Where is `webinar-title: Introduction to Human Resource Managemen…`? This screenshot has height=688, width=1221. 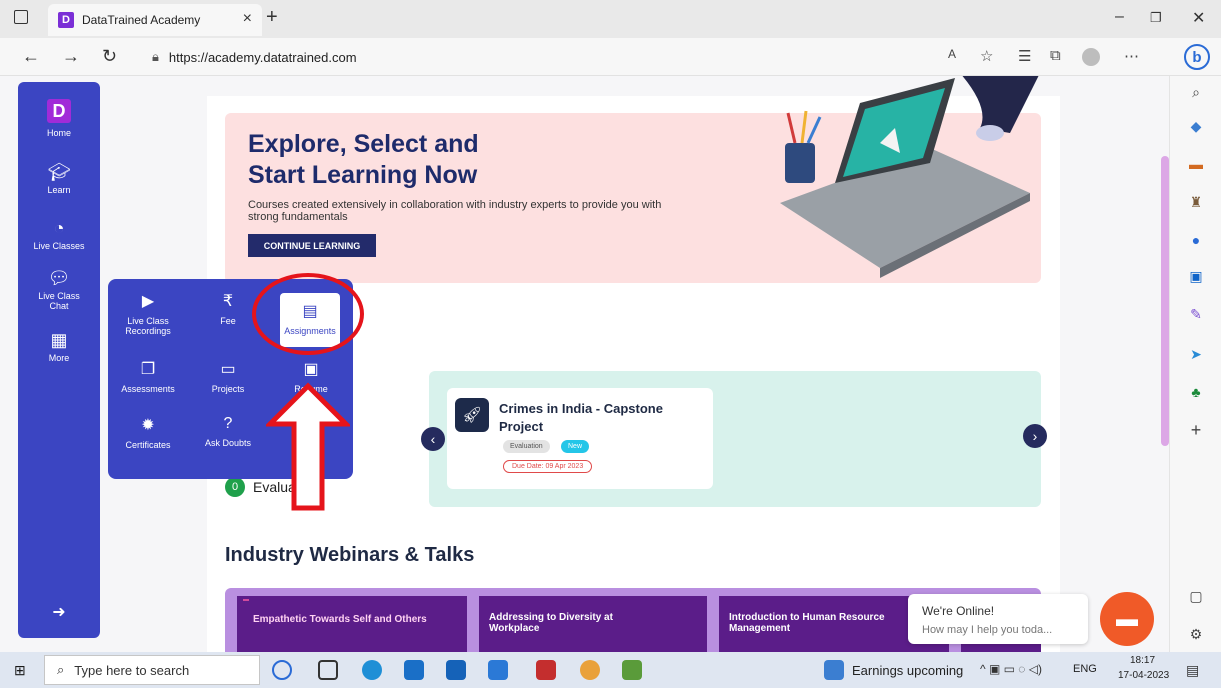 webinar-title: Introduction to Human Resource Managemen… is located at coordinates (807, 623).